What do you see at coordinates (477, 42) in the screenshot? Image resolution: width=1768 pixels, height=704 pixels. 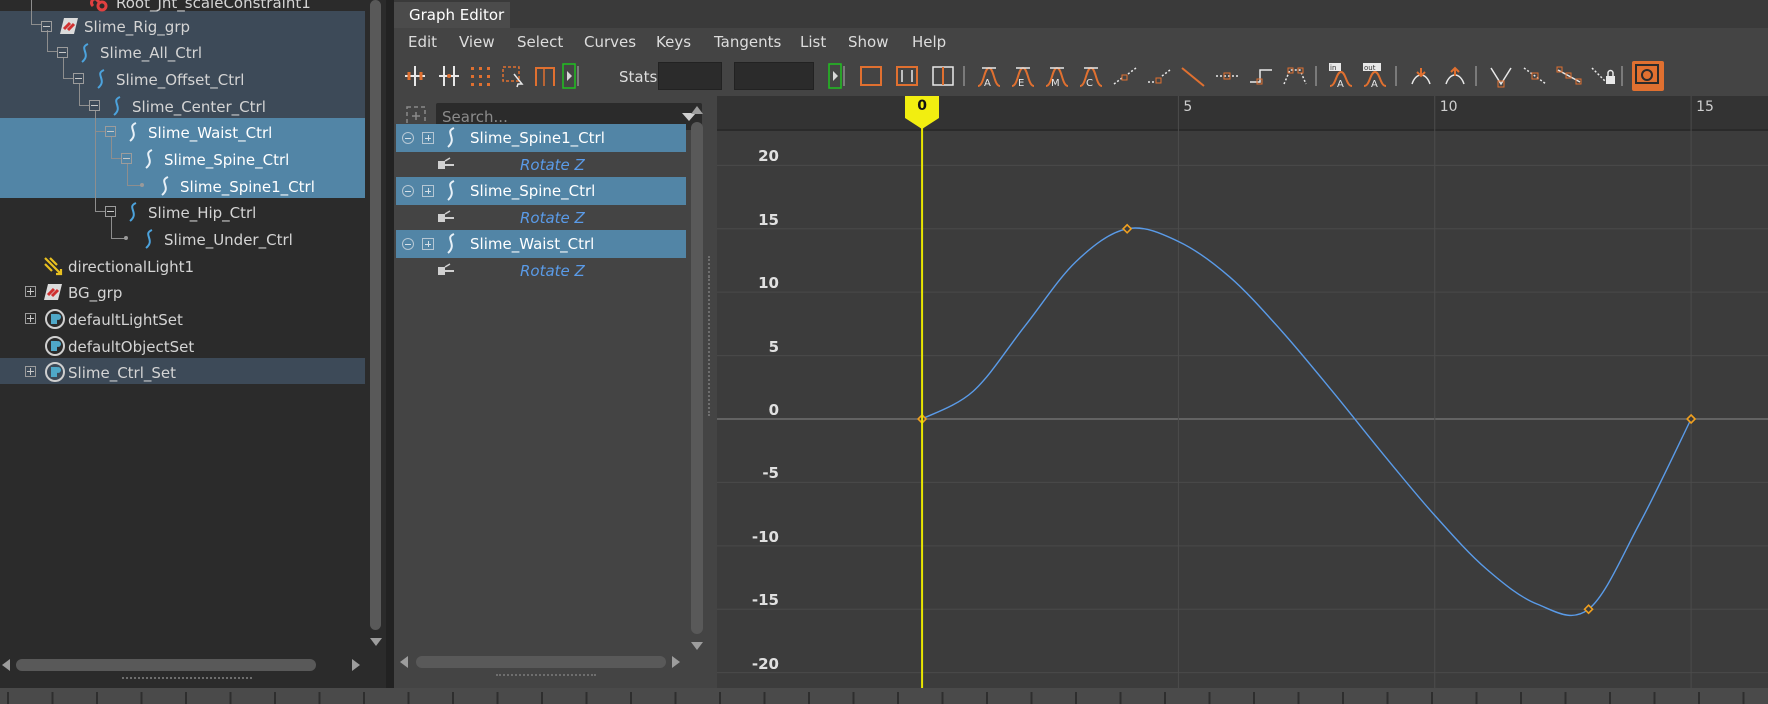 I see `menu-view: View` at bounding box center [477, 42].